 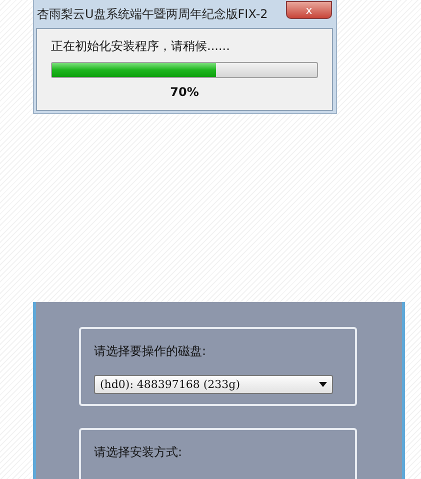 I want to click on window-title: 杏雨梨云U盘系统端午暨两周年纪念版FIX-2, so click(x=152, y=14).